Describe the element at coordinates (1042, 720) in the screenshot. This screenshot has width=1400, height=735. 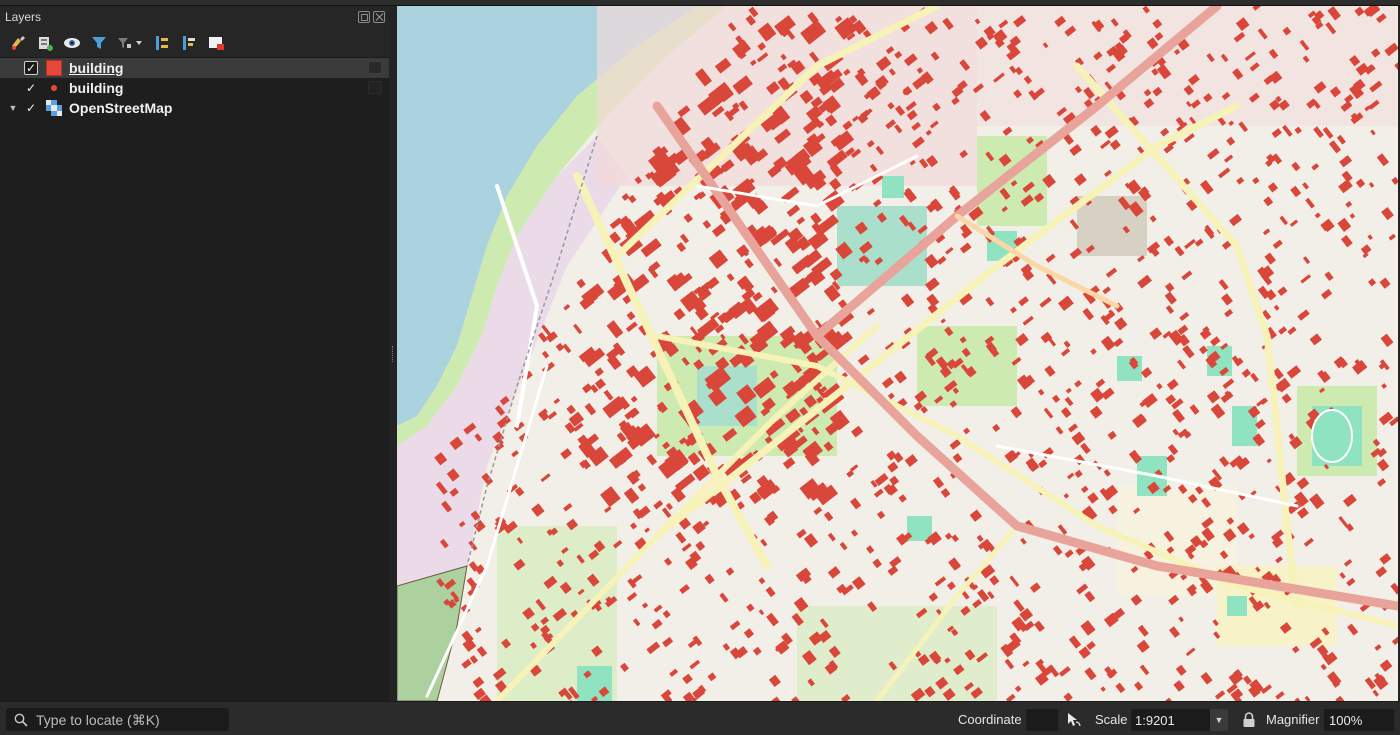
I see `coordinate-field` at that location.